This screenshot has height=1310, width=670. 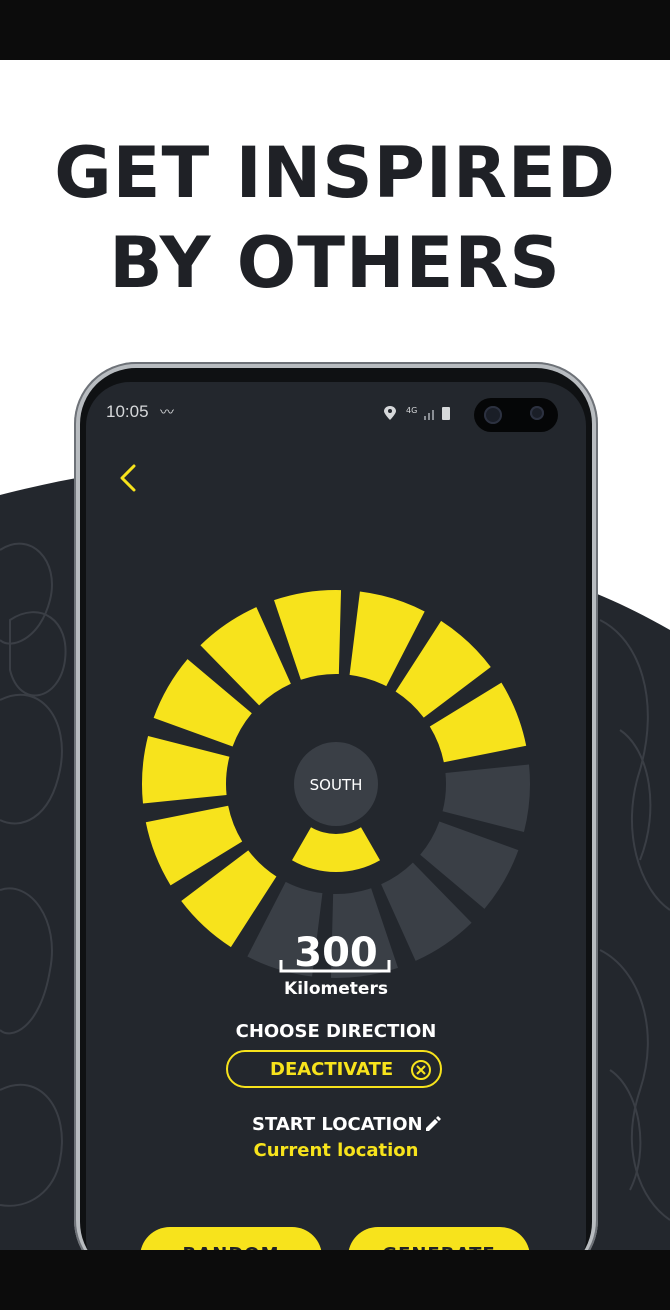 I want to click on current-location-value: Current location, so click(x=336, y=1151).